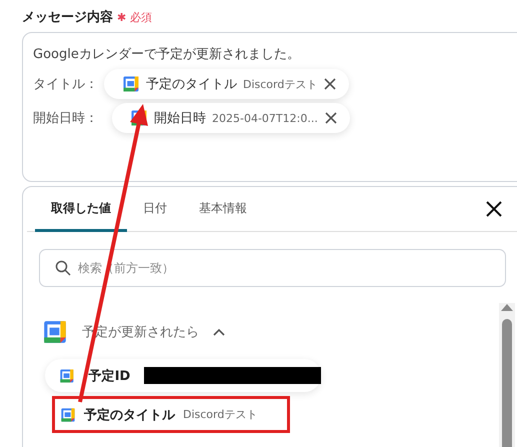 The height and width of the screenshot is (447, 517). What do you see at coordinates (81, 210) in the screenshot?
I see `tab: 取得した値` at bounding box center [81, 210].